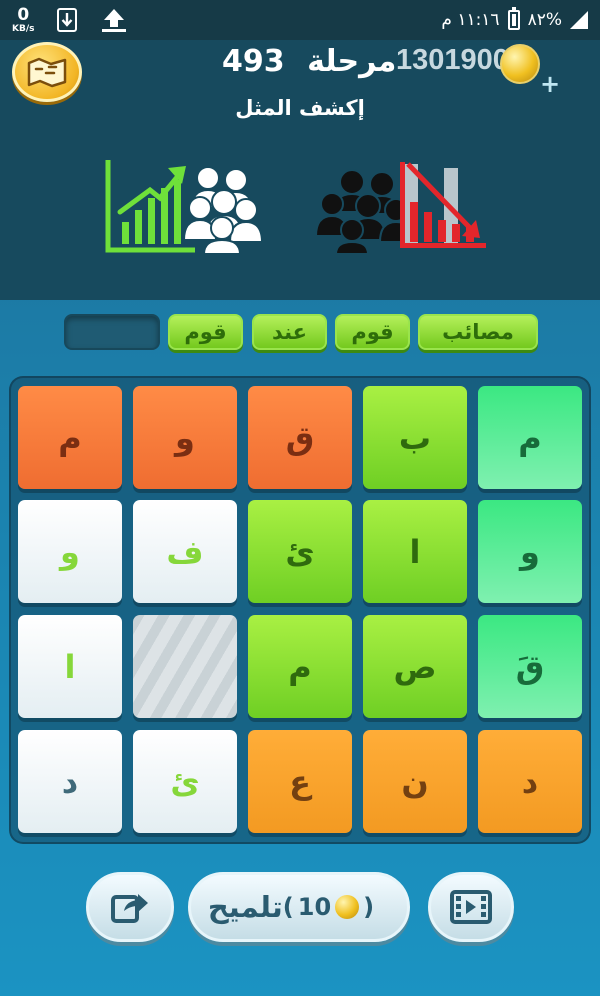 This screenshot has width=600, height=996. I want to click on letter-tile: ب, so click(415, 437).